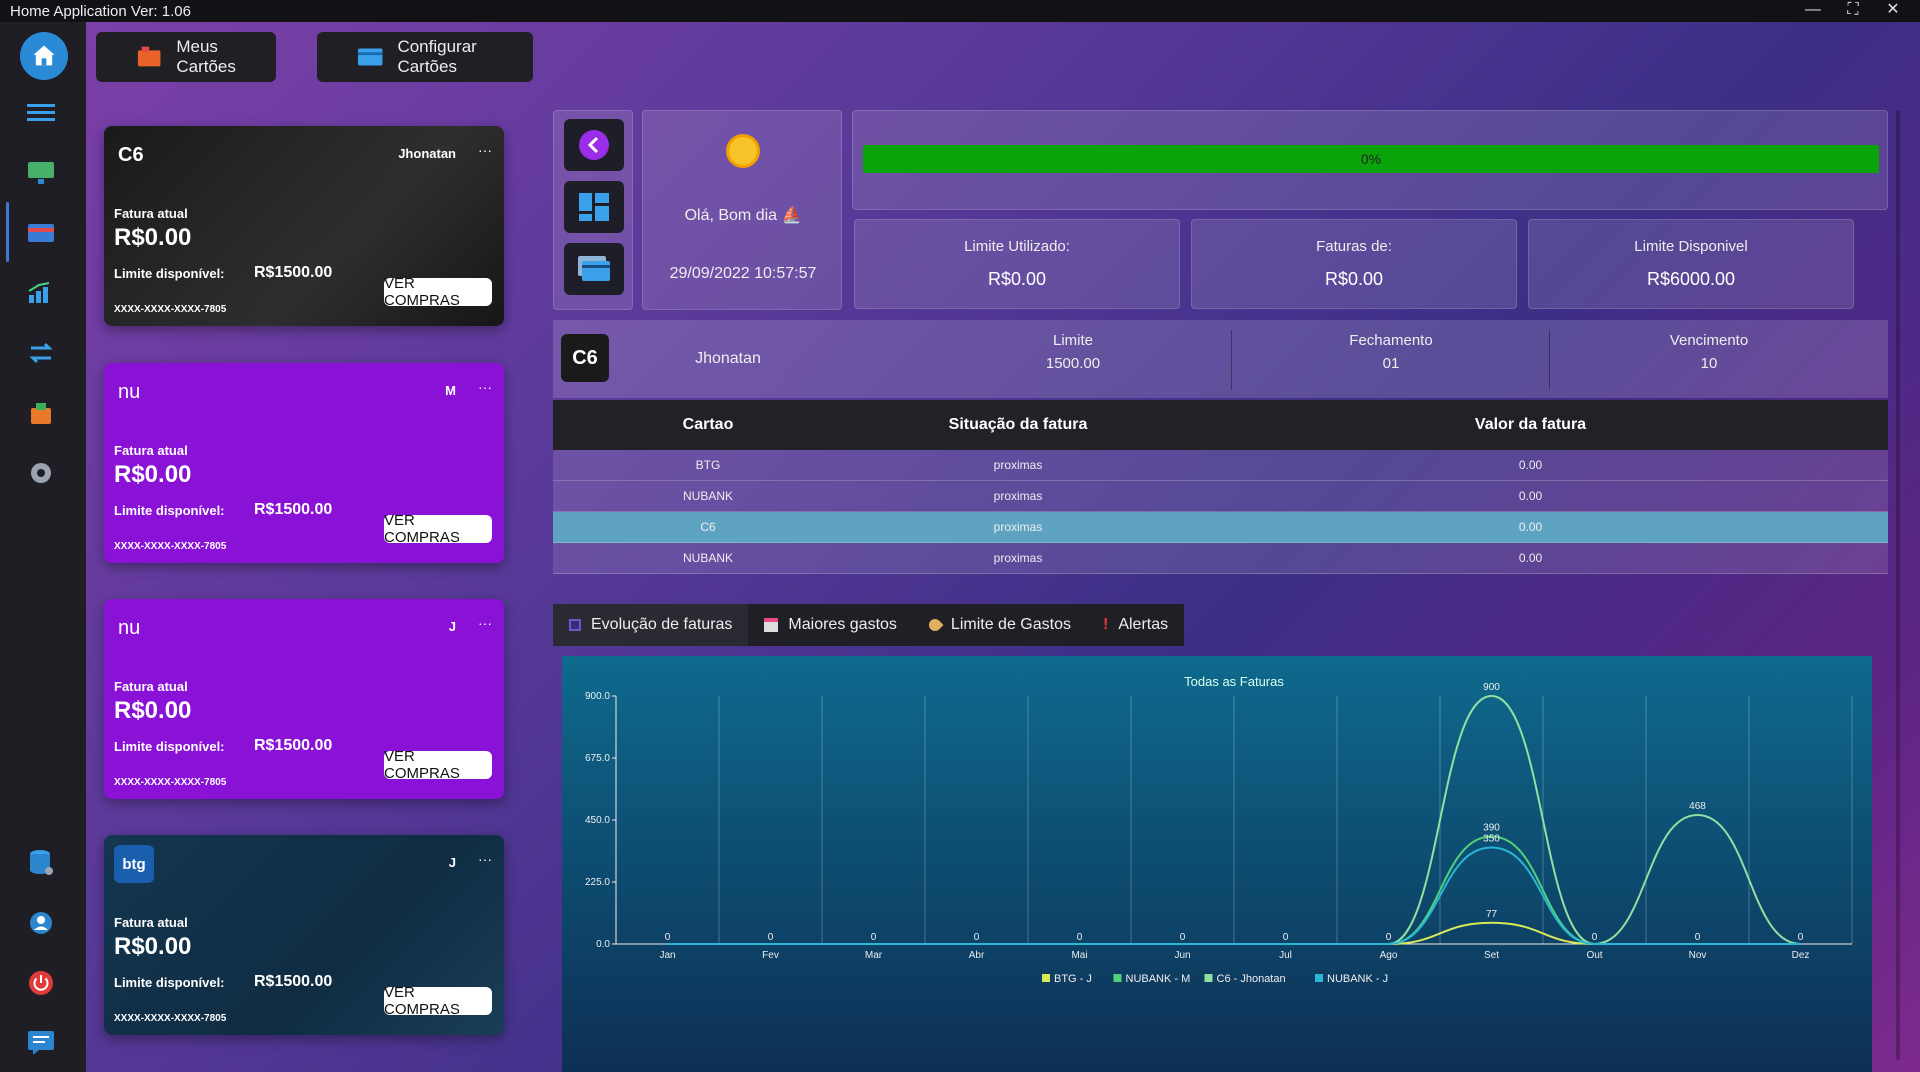  I want to click on x-tick-label: Out, so click(1594, 955).